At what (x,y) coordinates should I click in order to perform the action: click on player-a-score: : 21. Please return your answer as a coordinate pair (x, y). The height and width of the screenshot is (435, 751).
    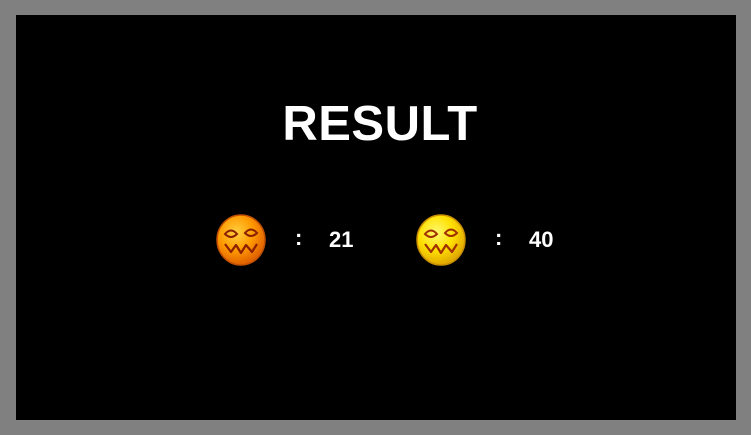
    Looking at the image, I should click on (295, 240).